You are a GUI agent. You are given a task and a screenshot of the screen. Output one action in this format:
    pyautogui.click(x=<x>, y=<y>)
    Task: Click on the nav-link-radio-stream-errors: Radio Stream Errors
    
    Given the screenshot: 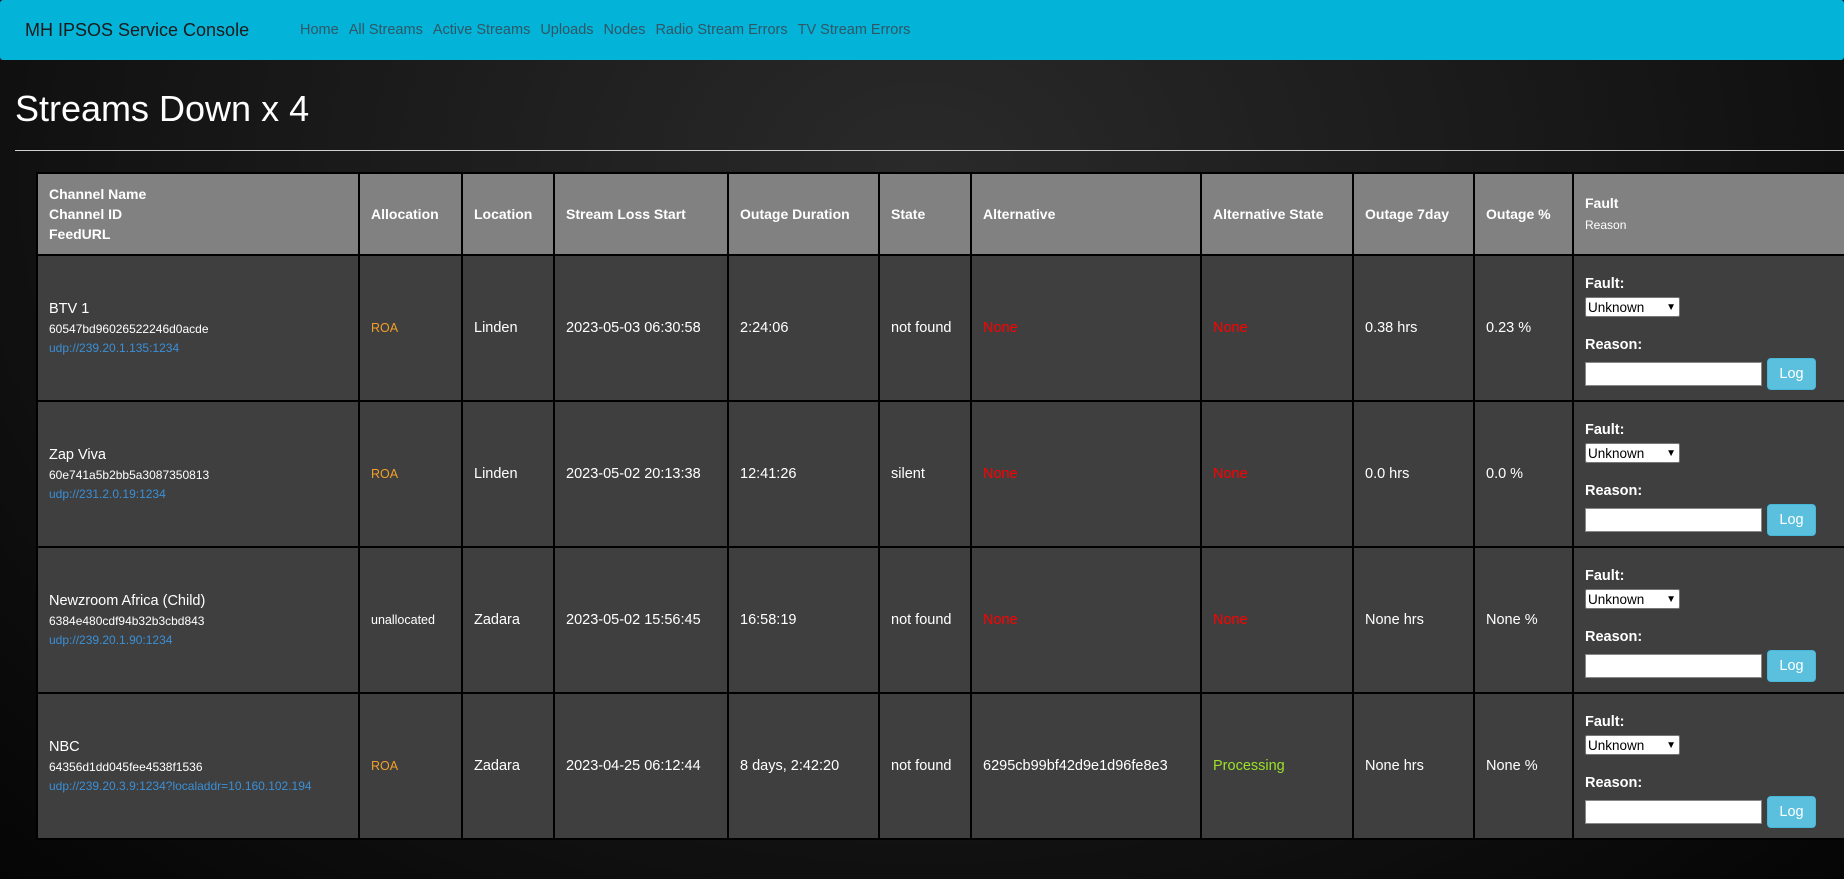 What is the action you would take?
    pyautogui.click(x=721, y=30)
    